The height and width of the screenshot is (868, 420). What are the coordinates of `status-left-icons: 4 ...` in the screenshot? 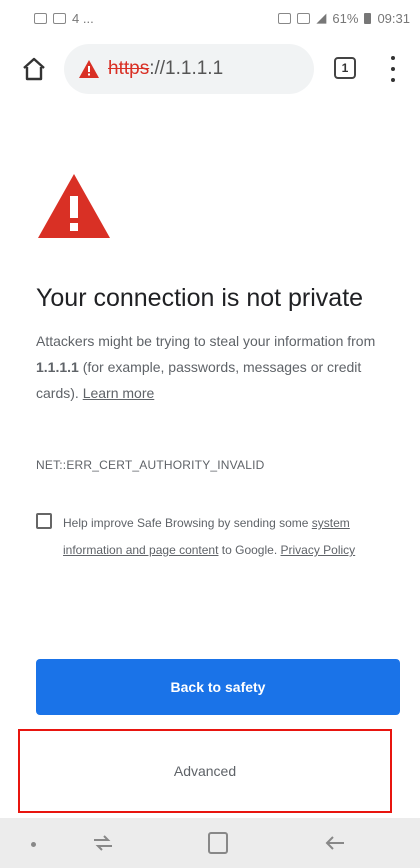 It's located at (64, 18).